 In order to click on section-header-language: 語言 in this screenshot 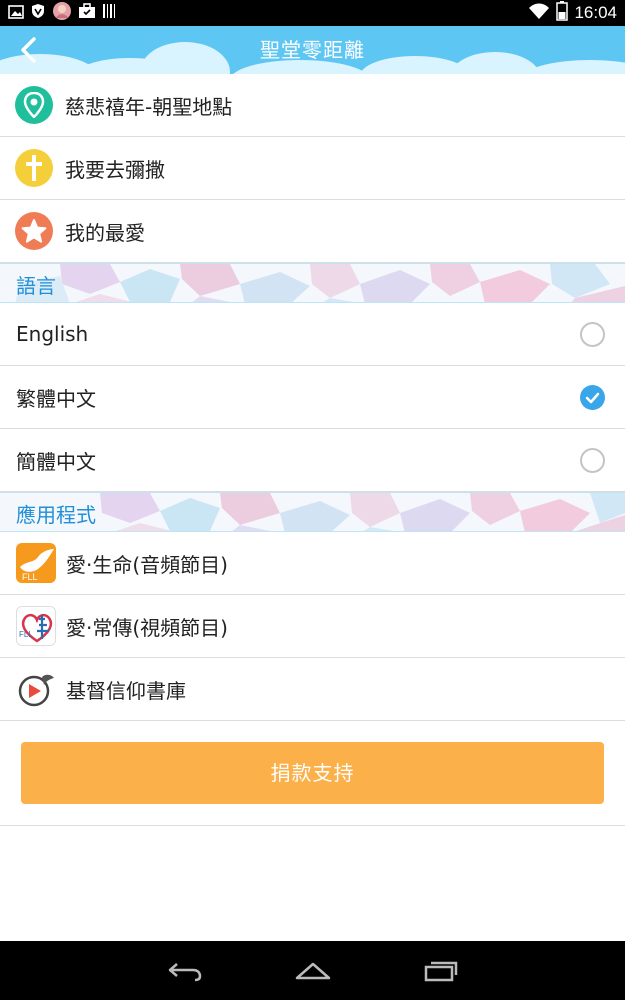, I will do `click(312, 283)`.